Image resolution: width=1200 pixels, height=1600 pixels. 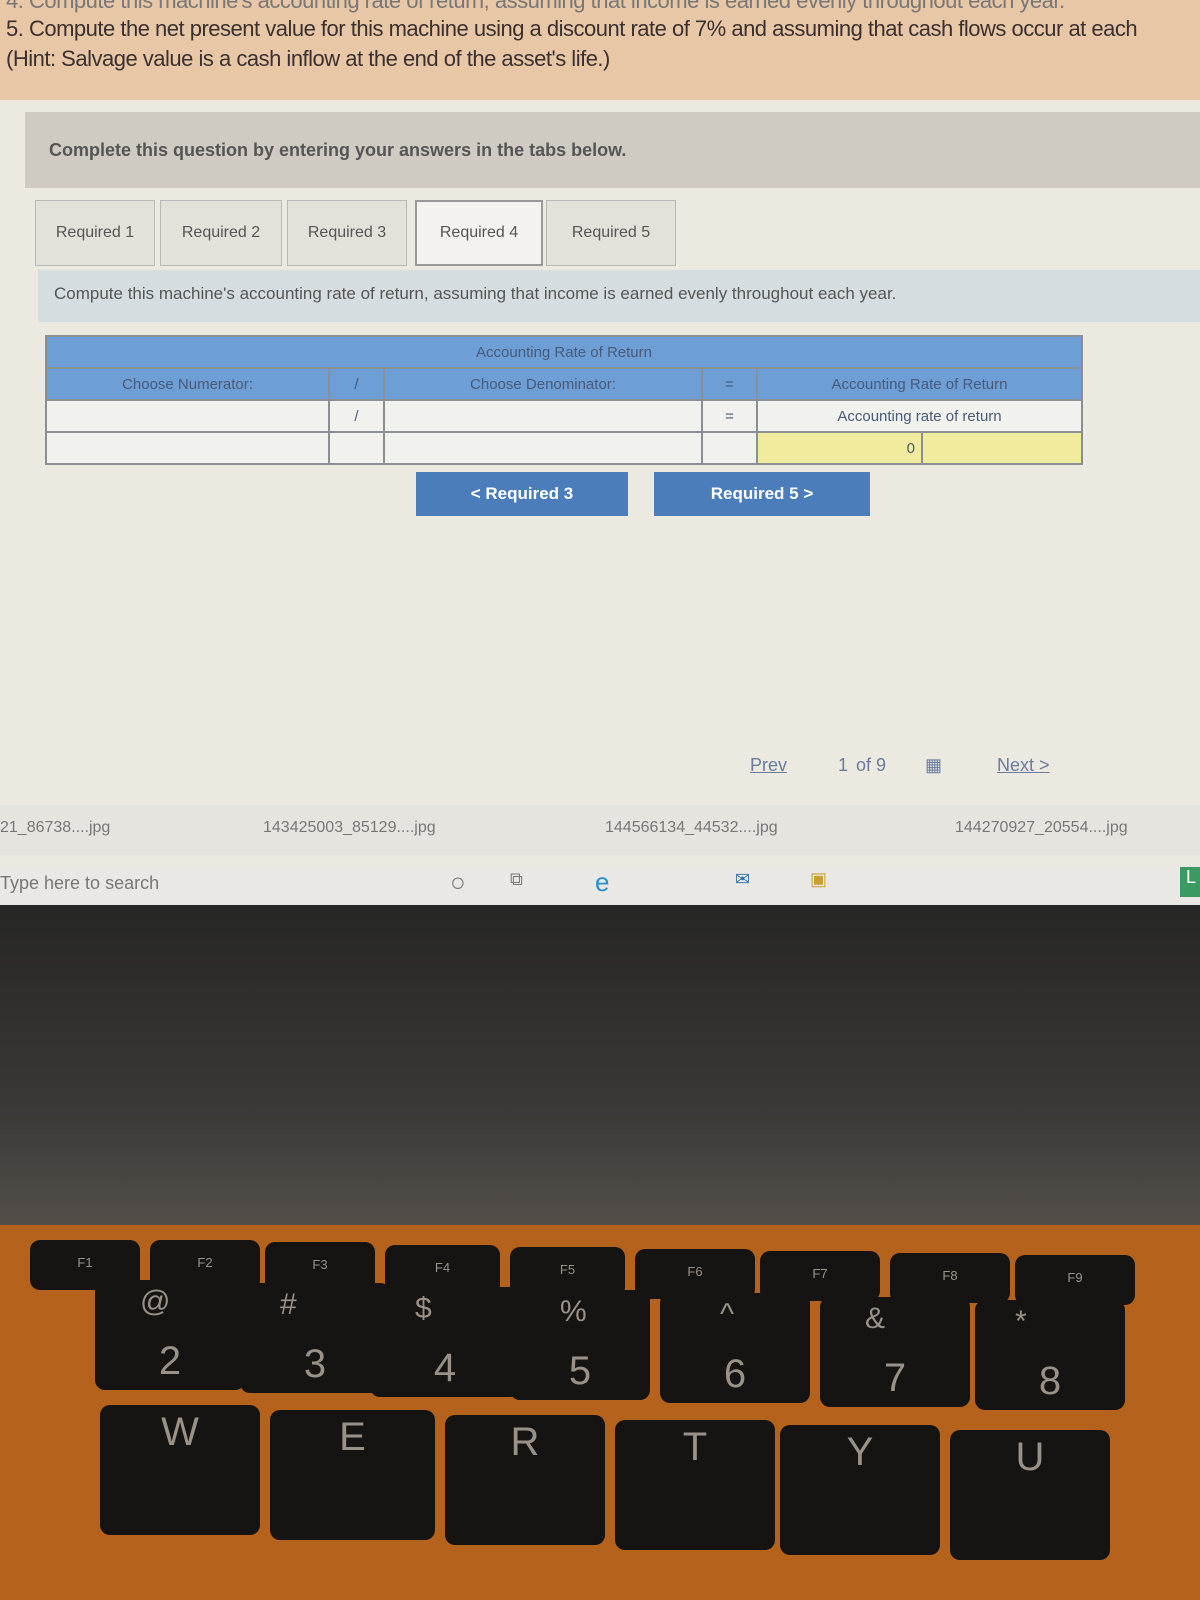 I want to click on download-item: 144566134_44532....jpg, so click(x=691, y=828).